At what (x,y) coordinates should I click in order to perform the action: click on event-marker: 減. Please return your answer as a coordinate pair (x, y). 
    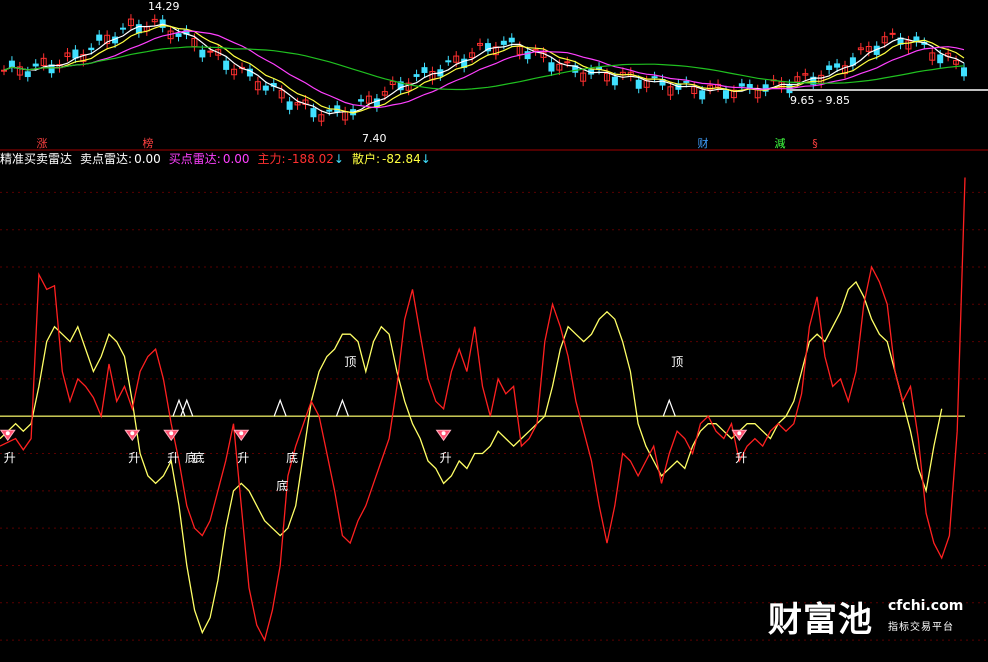
    Looking at the image, I should click on (780, 143).